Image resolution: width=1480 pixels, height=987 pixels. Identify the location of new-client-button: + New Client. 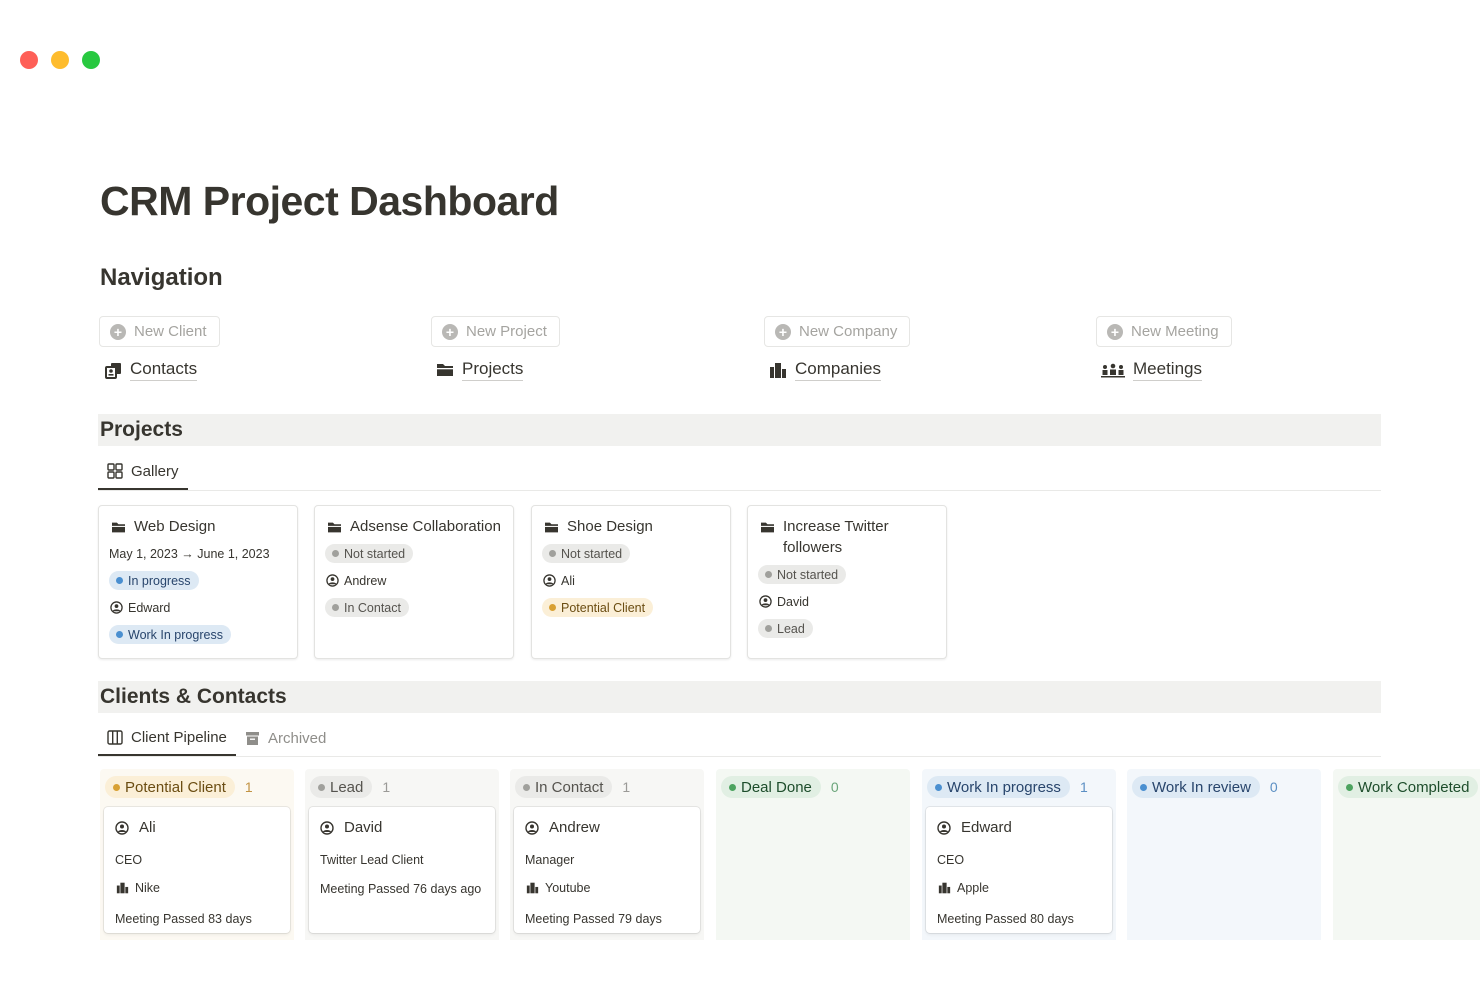
(159, 331).